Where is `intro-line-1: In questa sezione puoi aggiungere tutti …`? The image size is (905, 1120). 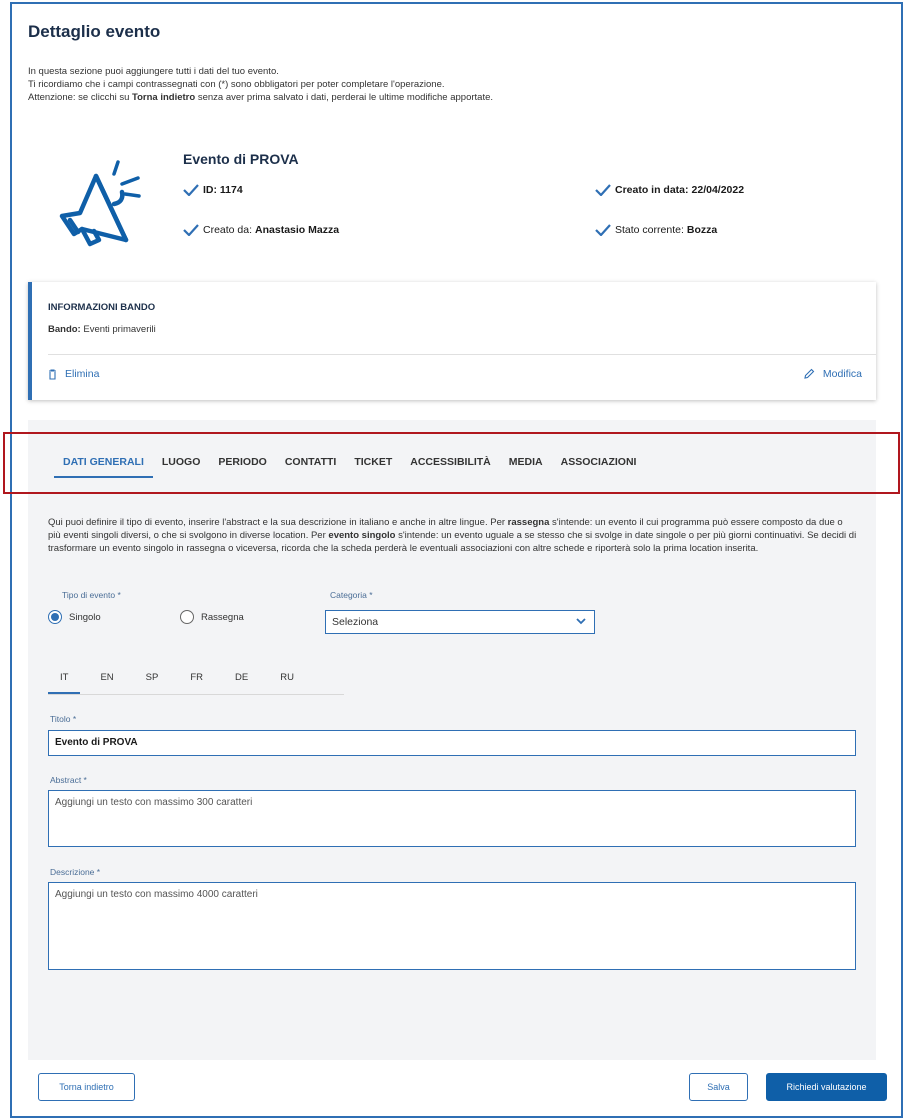 intro-line-1: In questa sezione puoi aggiungere tutti … is located at coordinates (153, 71).